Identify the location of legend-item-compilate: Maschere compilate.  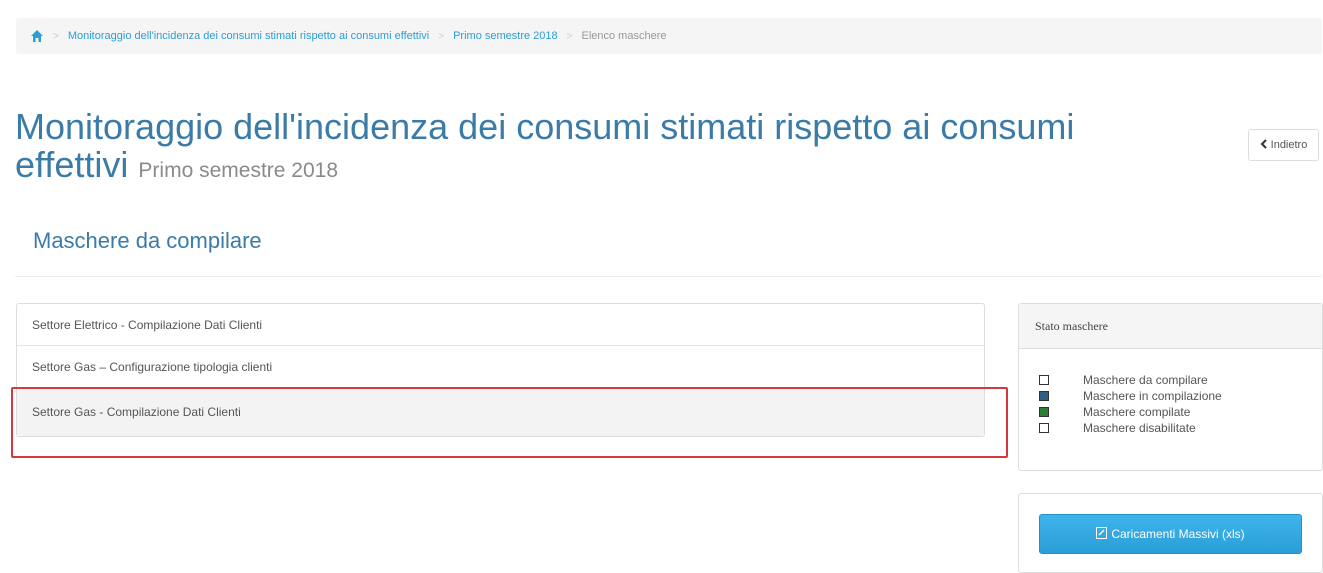
(1180, 412).